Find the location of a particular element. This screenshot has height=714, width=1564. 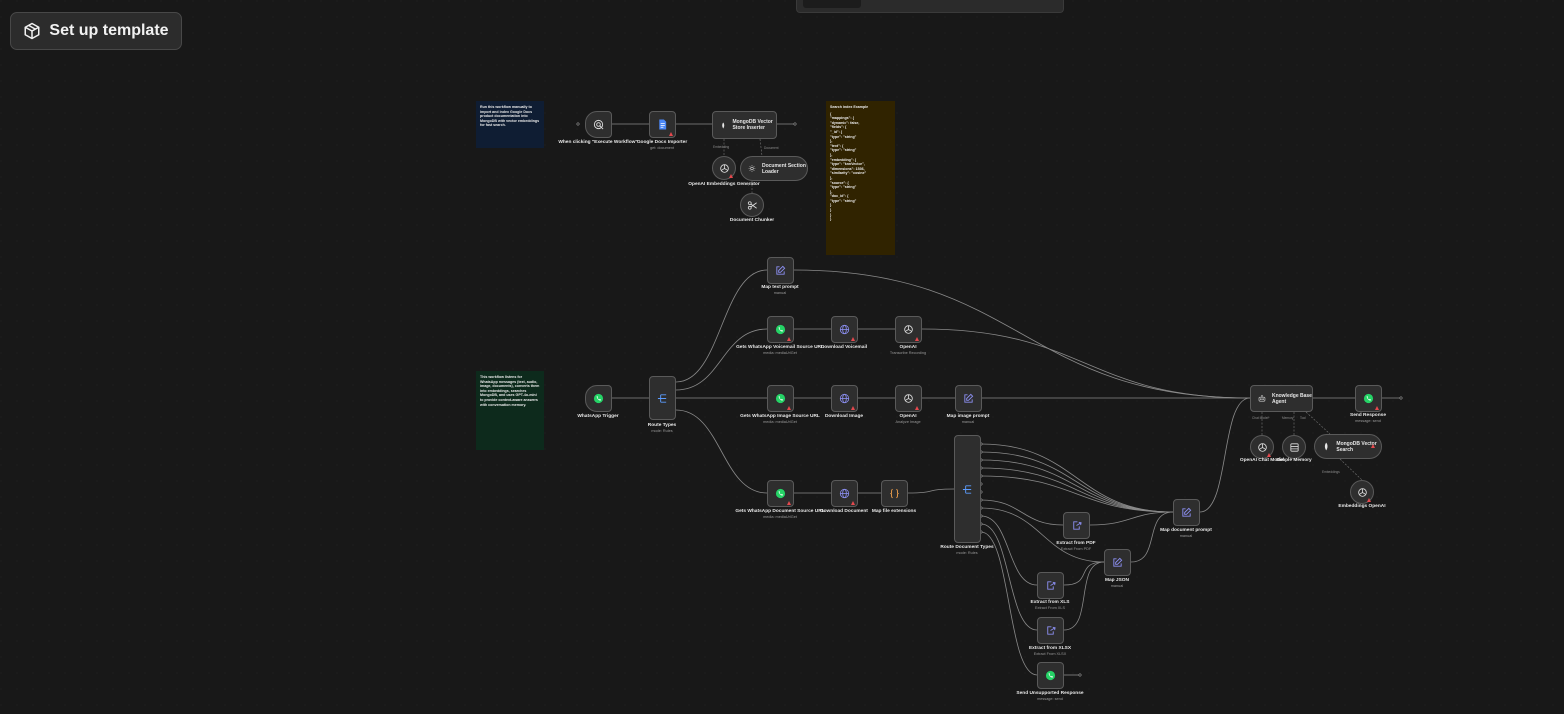

route-types-node is located at coordinates (662, 398).